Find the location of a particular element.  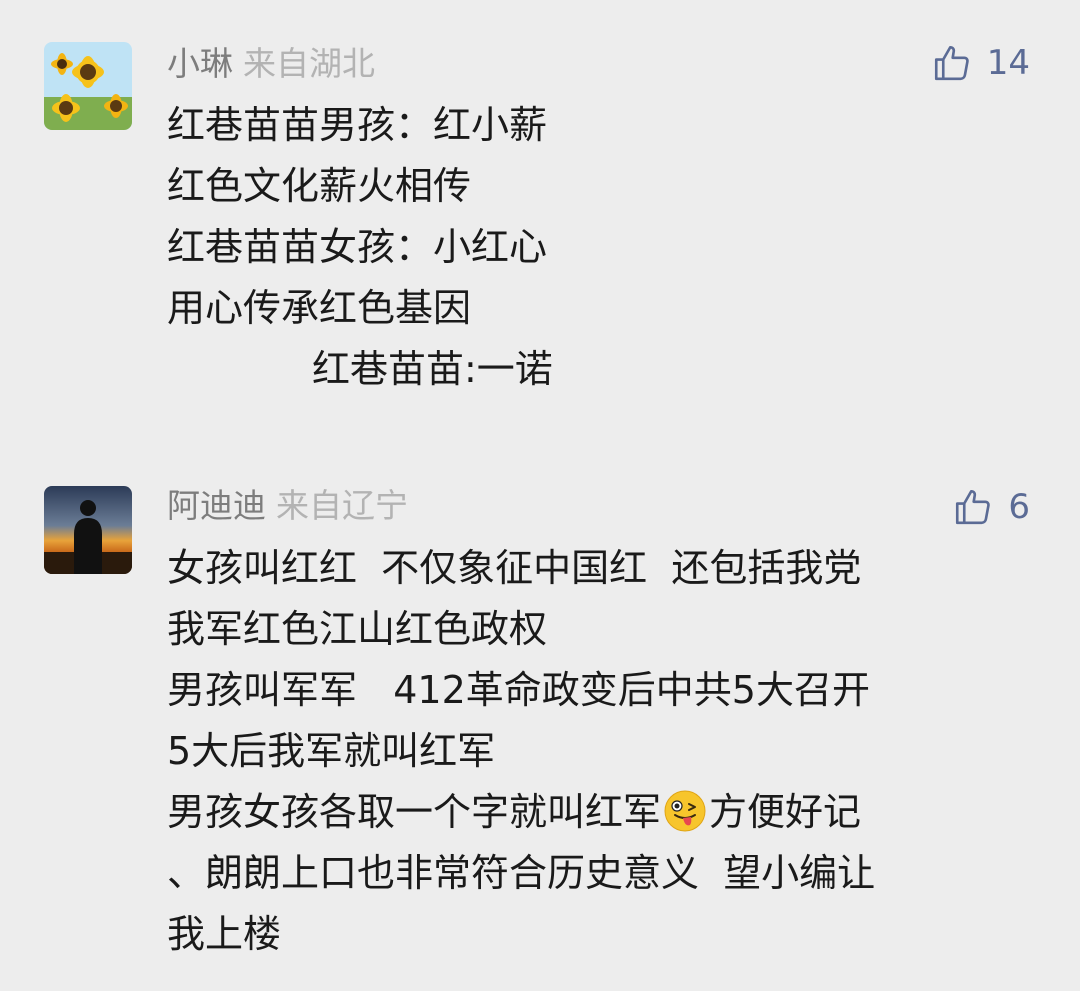

comment-line: 、朗朗上口也非常符合历史意义 望小编让 is located at coordinates (521, 873).